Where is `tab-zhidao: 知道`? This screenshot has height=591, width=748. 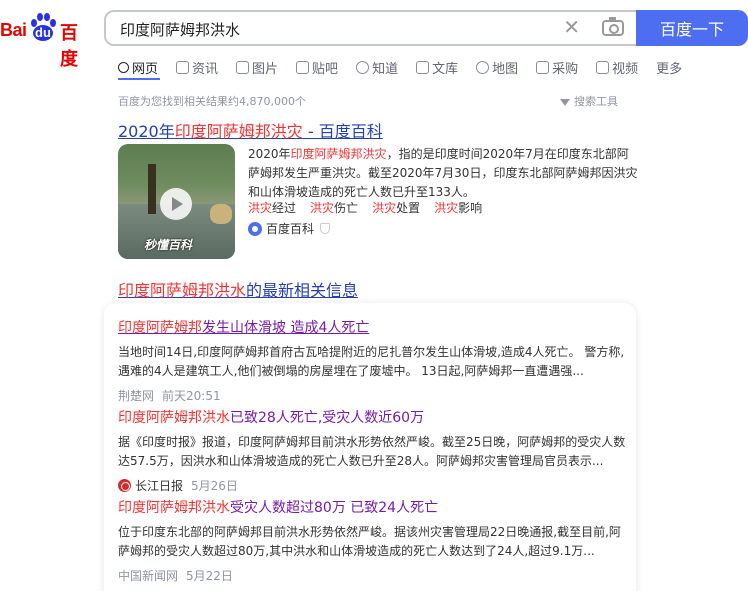 tab-zhidao: 知道 is located at coordinates (377, 67).